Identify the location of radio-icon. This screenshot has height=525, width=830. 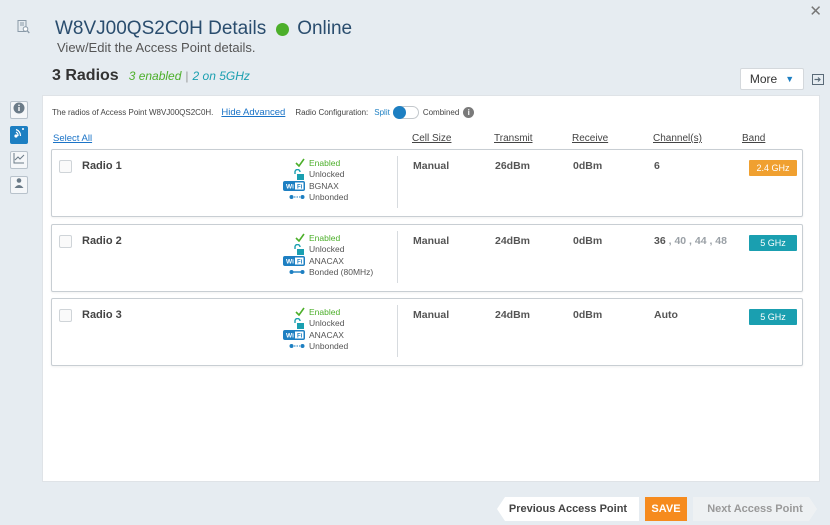
(19, 135).